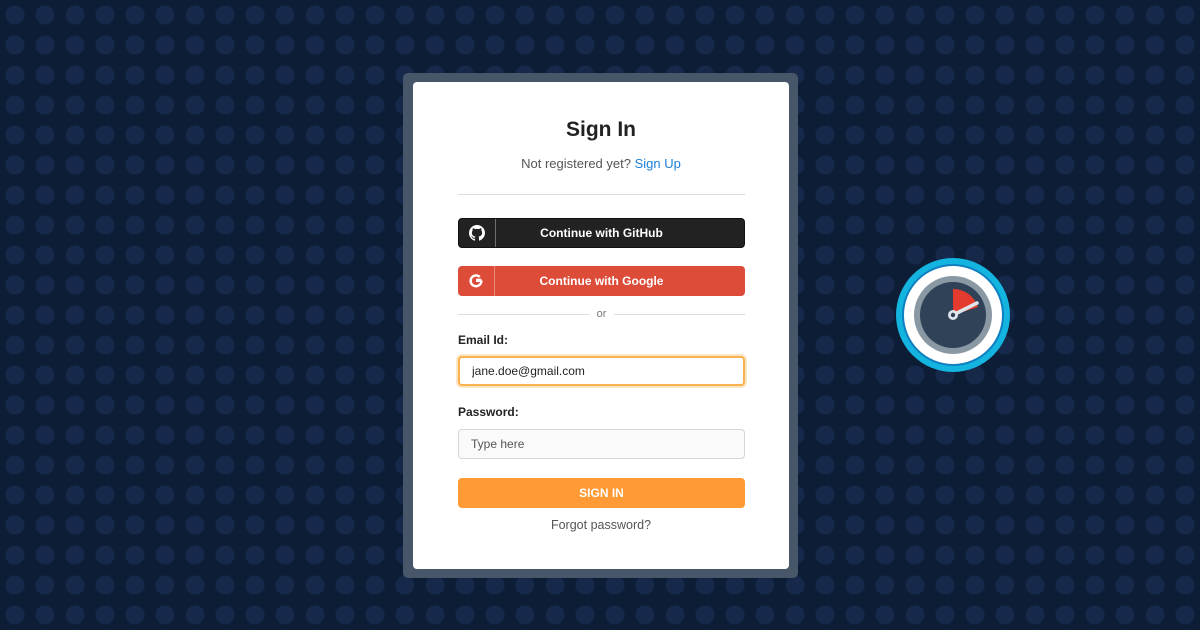  I want to click on github-button-label: Continue with GitHub, so click(601, 233).